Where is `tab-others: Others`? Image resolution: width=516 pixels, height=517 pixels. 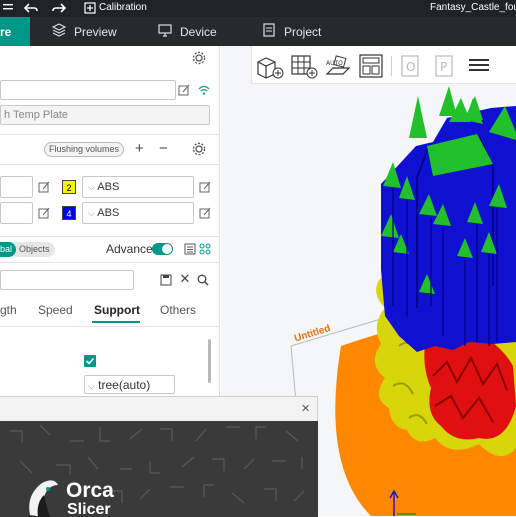 tab-others: Others is located at coordinates (178, 310).